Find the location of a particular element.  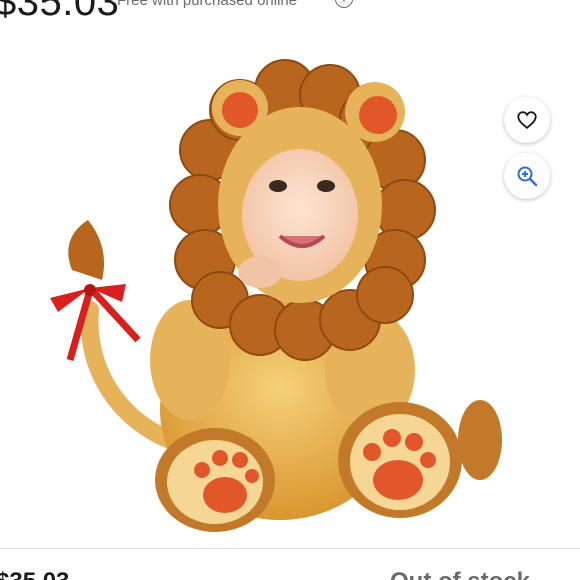

purchase-bar: $35.03 Out of stock is located at coordinates (290, 568).